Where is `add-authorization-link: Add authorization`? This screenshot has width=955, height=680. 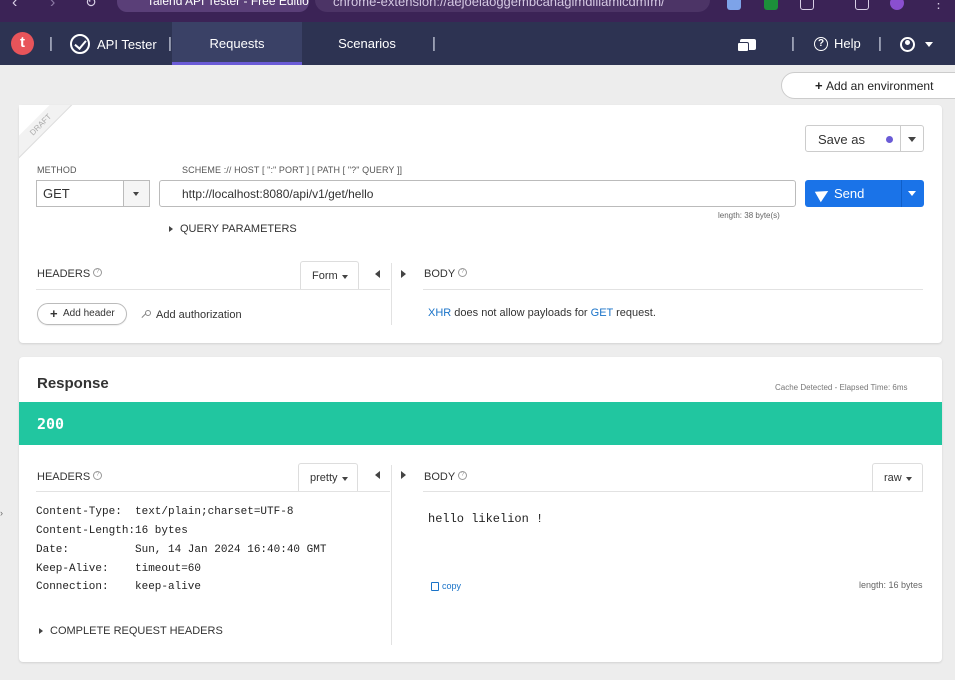 add-authorization-link: Add authorization is located at coordinates (199, 315).